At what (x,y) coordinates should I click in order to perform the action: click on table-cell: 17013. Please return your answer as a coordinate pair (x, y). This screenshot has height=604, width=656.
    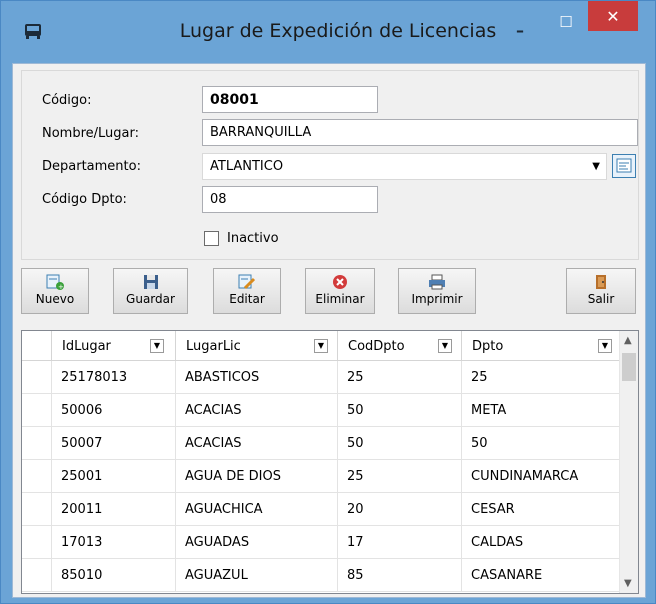
    Looking at the image, I should click on (114, 542).